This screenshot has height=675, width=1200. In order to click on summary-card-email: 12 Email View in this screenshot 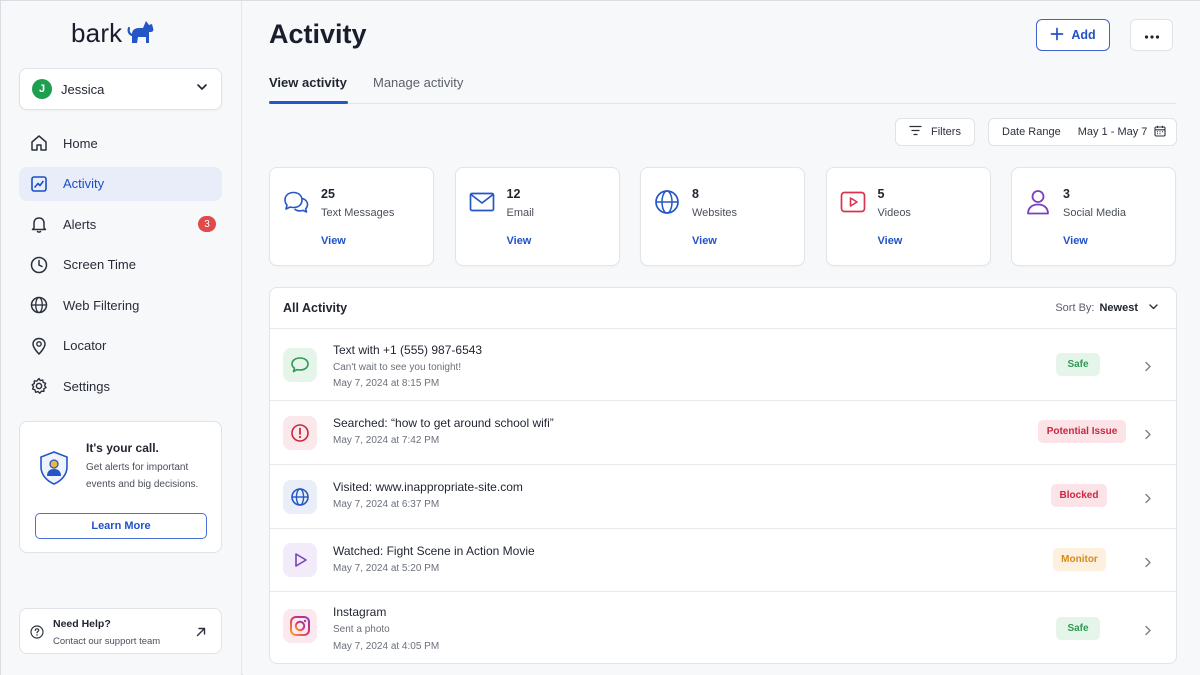, I will do `click(537, 216)`.